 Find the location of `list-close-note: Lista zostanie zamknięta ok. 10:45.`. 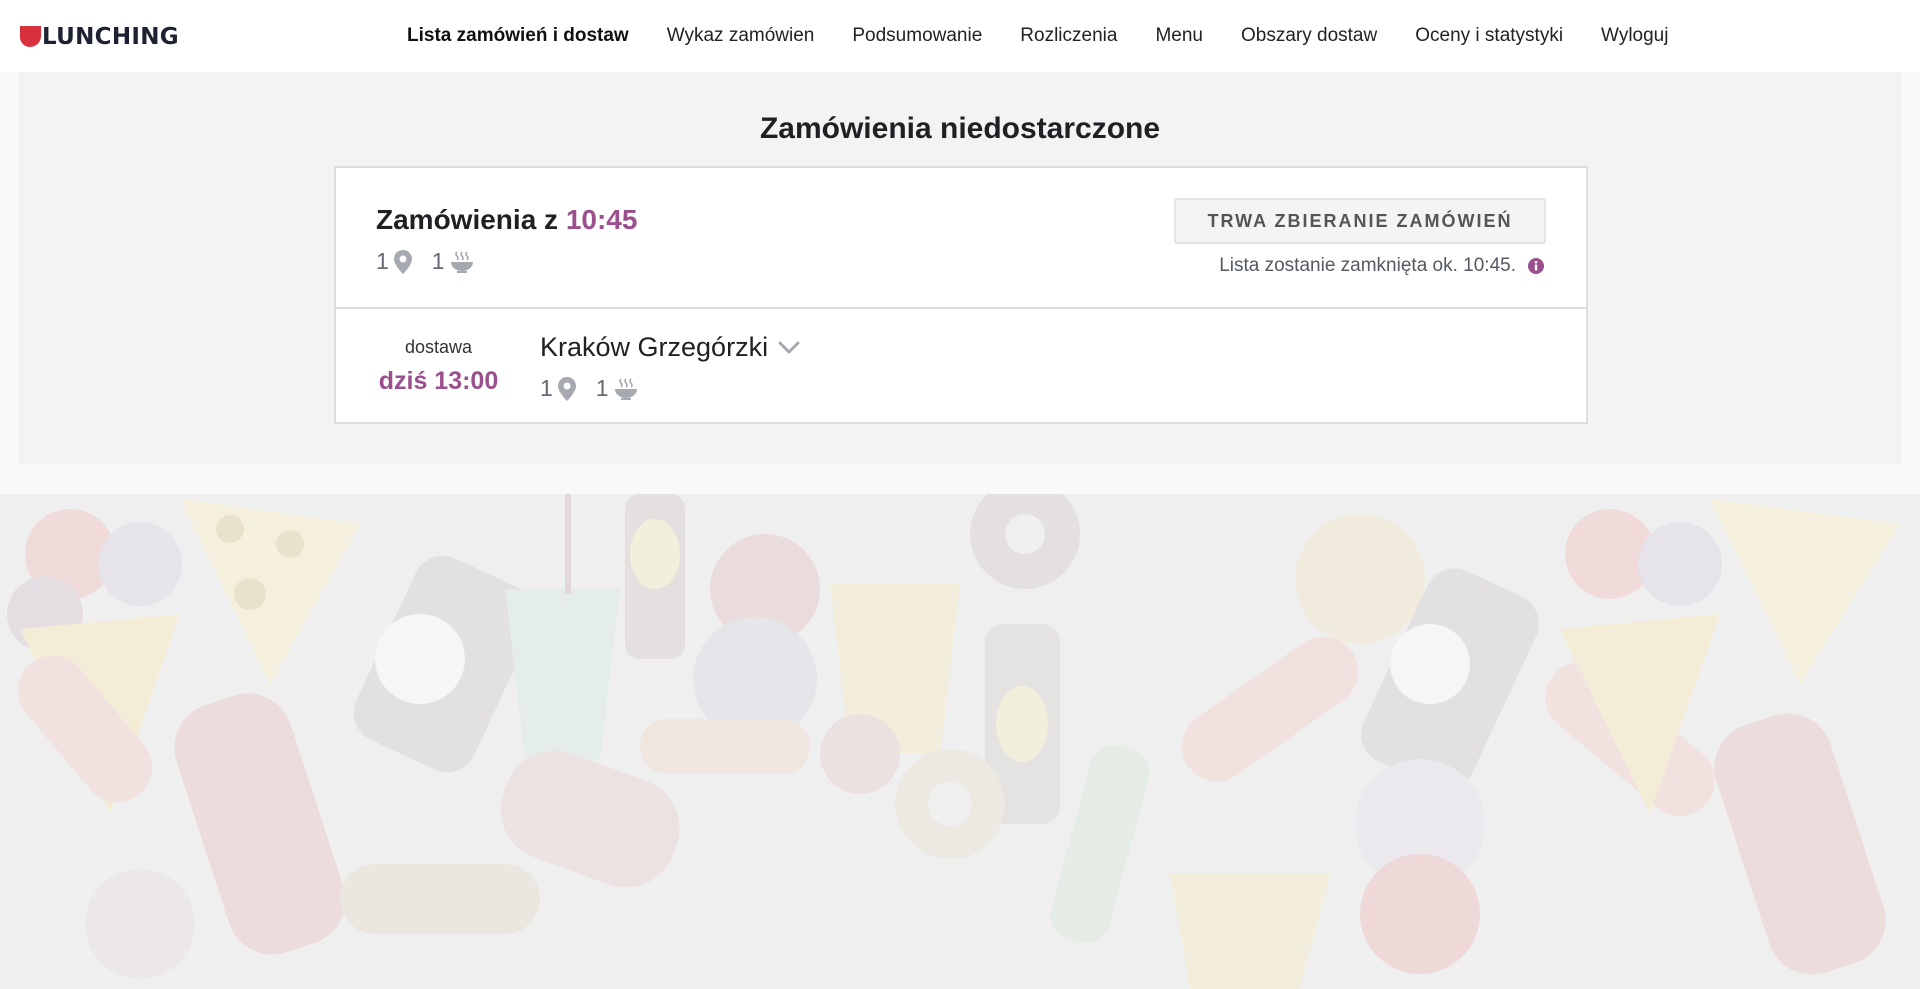

list-close-note: Lista zostanie zamknięta ok. 10:45. is located at coordinates (1381, 266).